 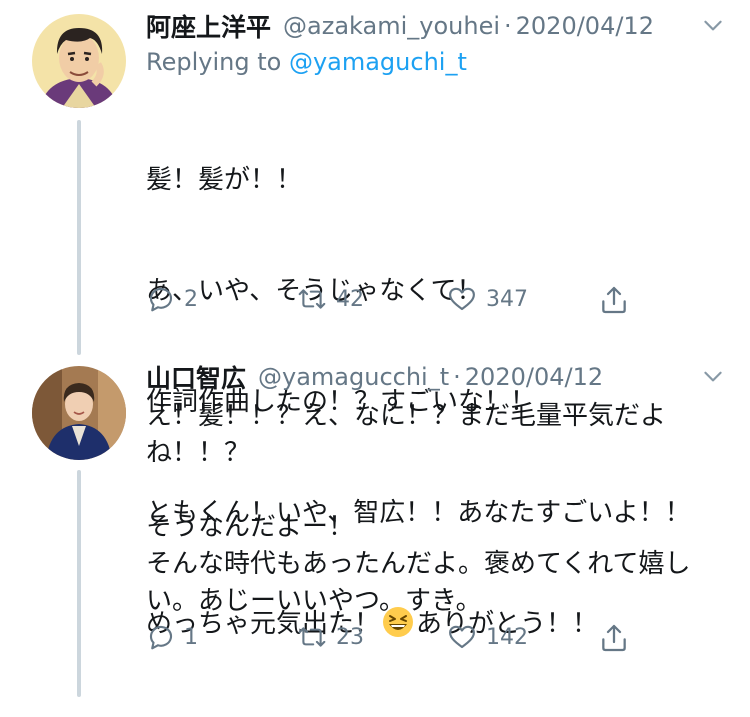 I want to click on thread-line-top, so click(x=79, y=237).